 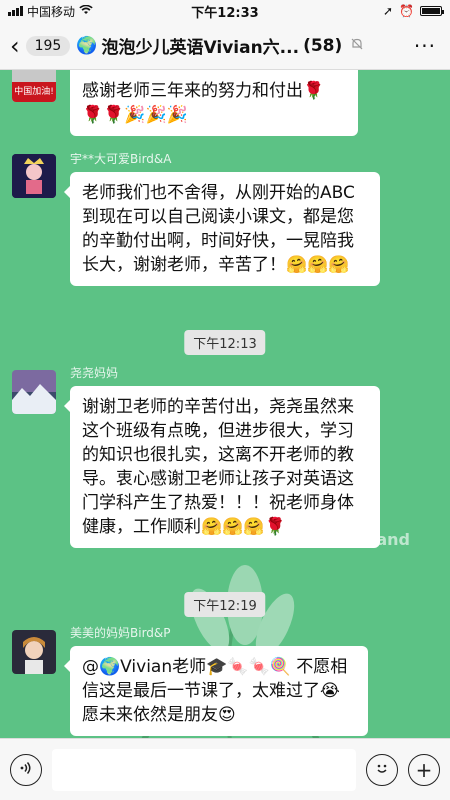 I want to click on plus-button: +, so click(x=424, y=769).